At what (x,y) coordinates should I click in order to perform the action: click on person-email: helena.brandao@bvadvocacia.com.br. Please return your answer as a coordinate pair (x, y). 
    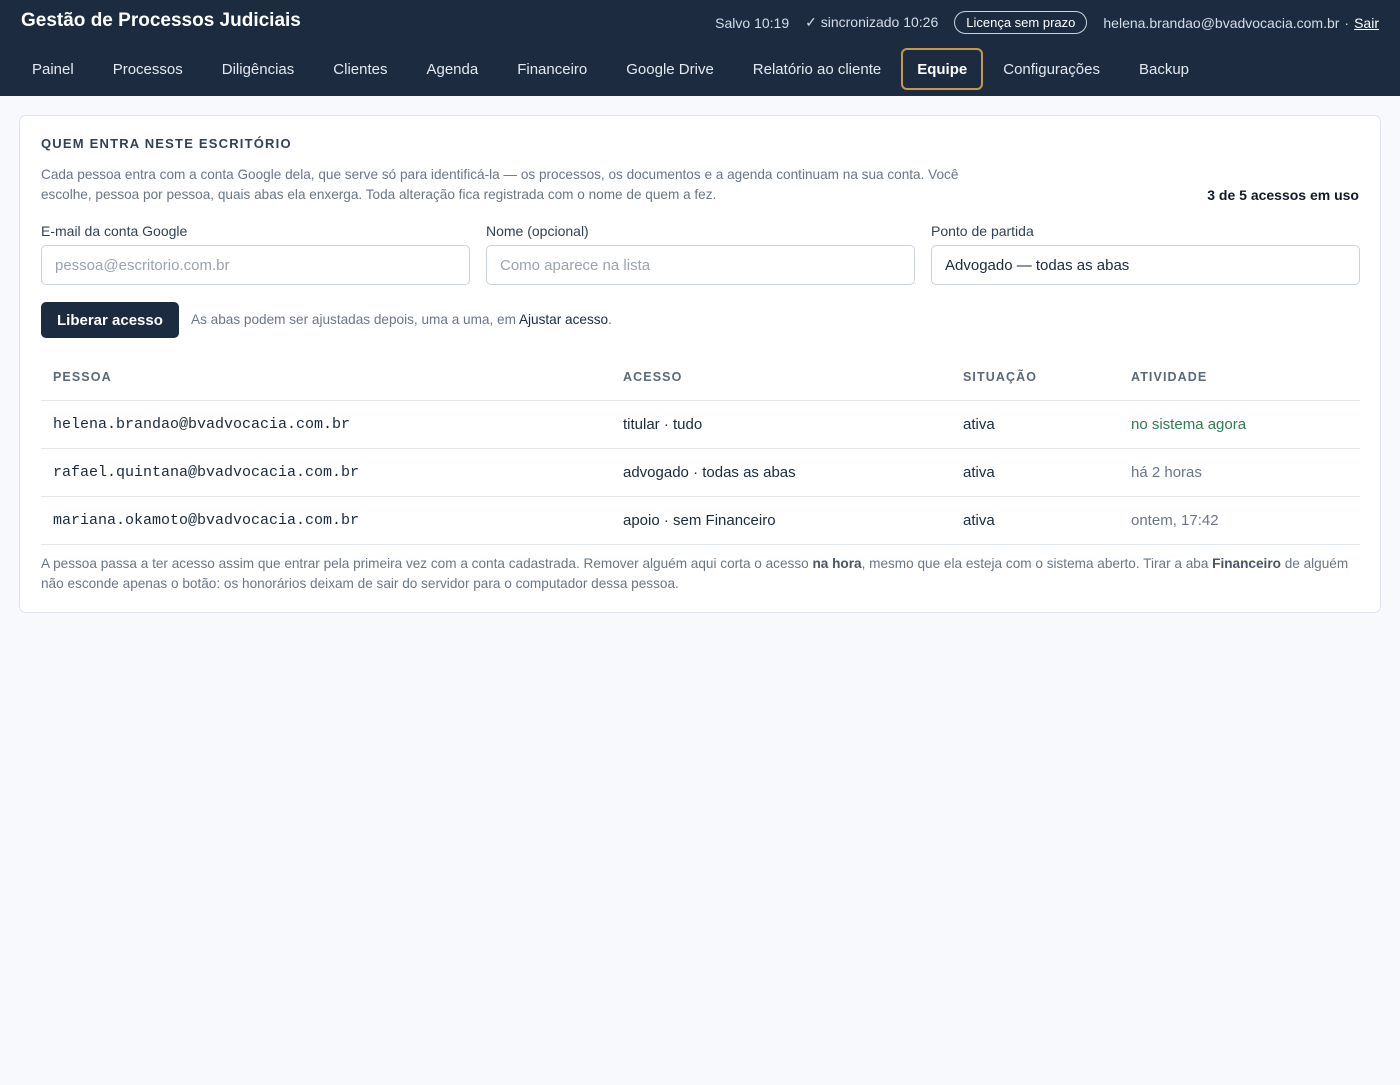
    Looking at the image, I should click on (326, 424).